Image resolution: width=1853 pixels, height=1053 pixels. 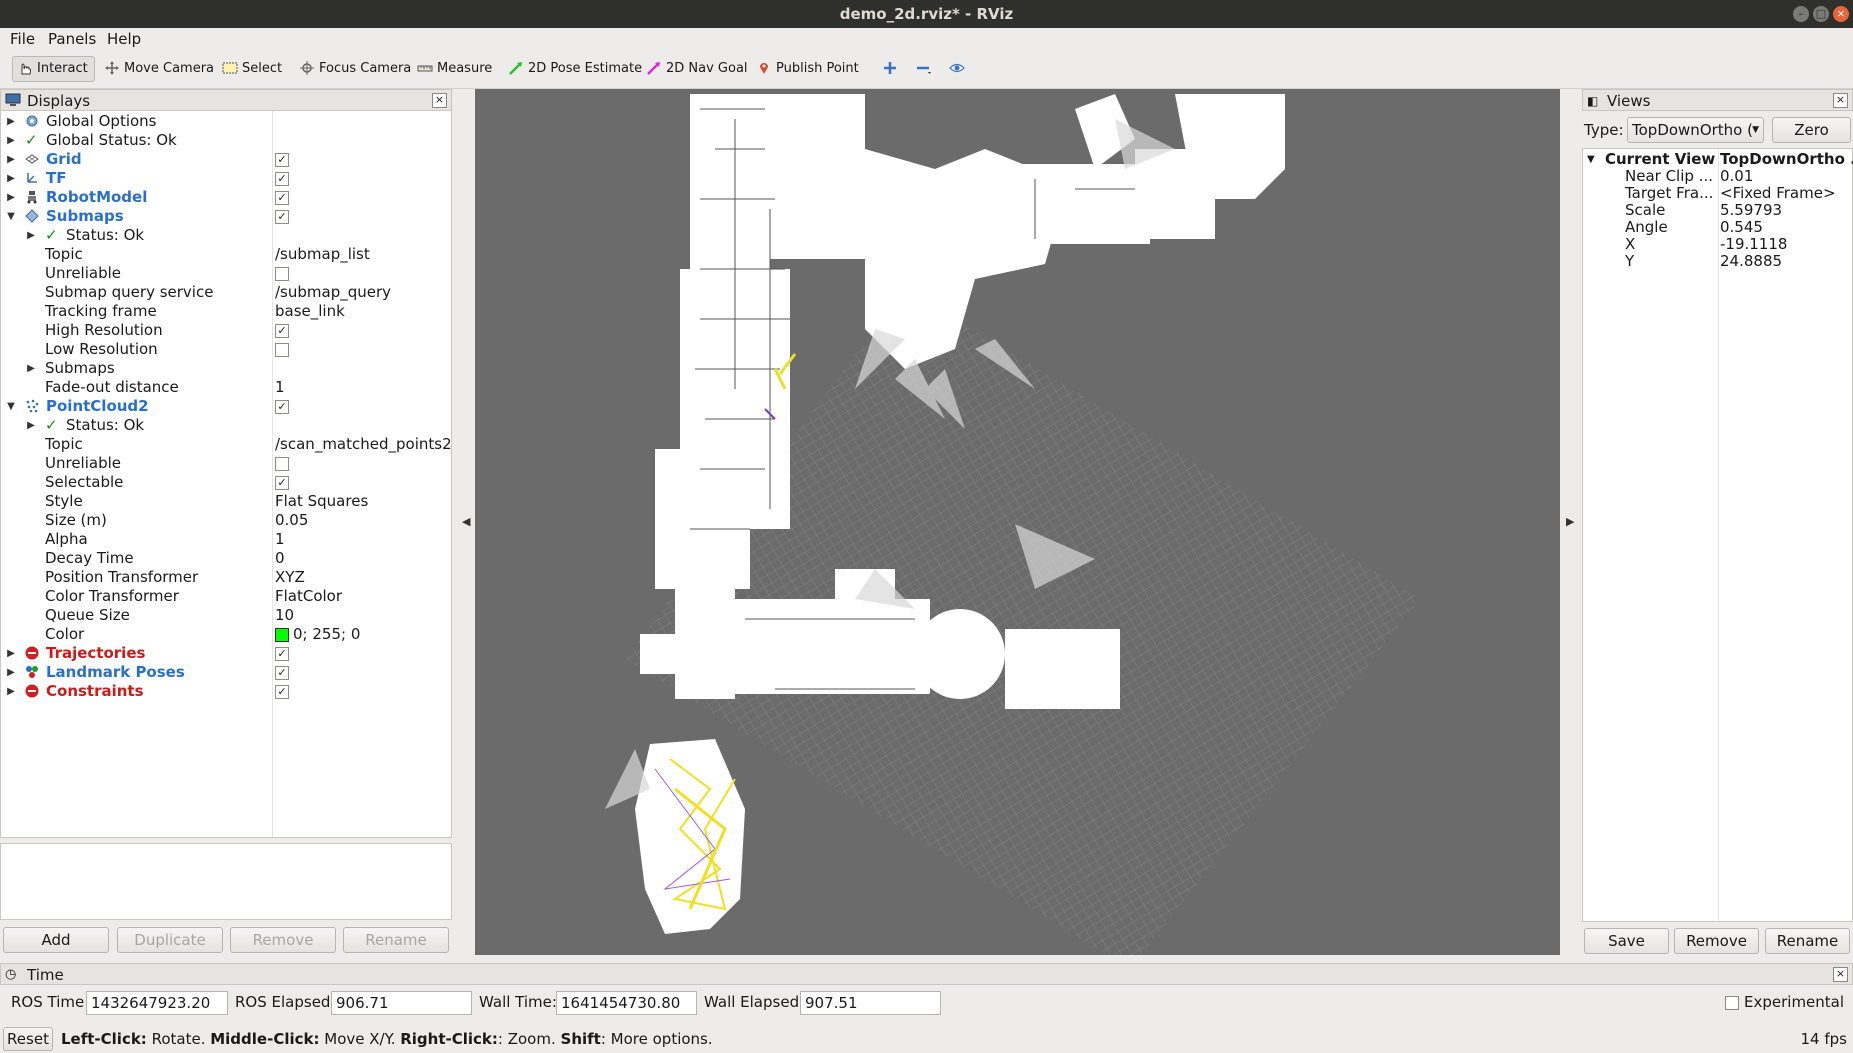 I want to click on view-property-row: Target Fra... <Fixed Frame>, so click(x=1718, y=193).